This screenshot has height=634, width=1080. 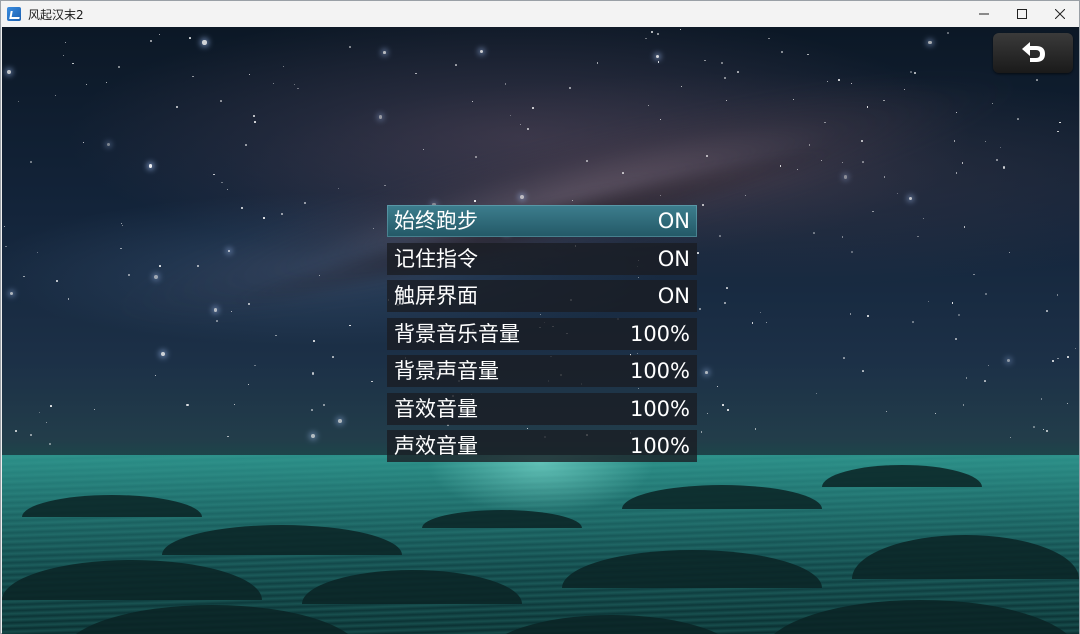 What do you see at coordinates (542, 258) in the screenshot?
I see `option-row-remember-command: 记住指令 ON` at bounding box center [542, 258].